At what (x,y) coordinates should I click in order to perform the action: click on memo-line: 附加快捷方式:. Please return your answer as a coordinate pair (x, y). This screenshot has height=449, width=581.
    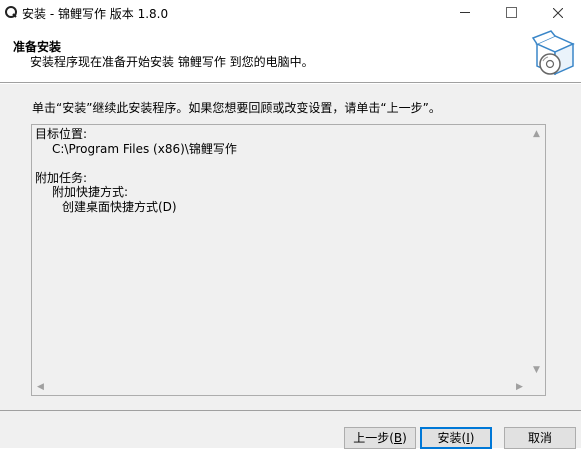
    Looking at the image, I should click on (90, 192).